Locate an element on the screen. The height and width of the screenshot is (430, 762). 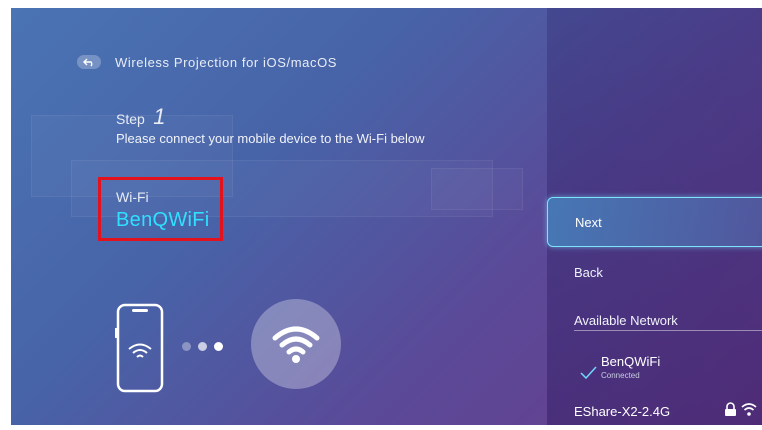
check-icon is located at coordinates (588, 372).